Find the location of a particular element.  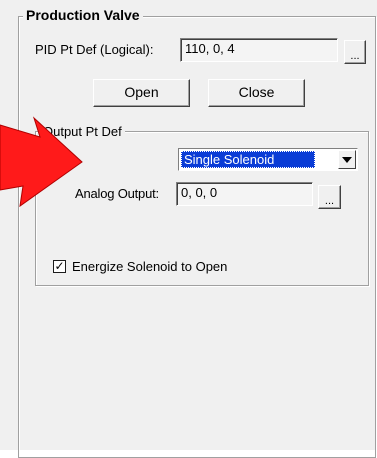

red-arrow-shape is located at coordinates (41, 162).